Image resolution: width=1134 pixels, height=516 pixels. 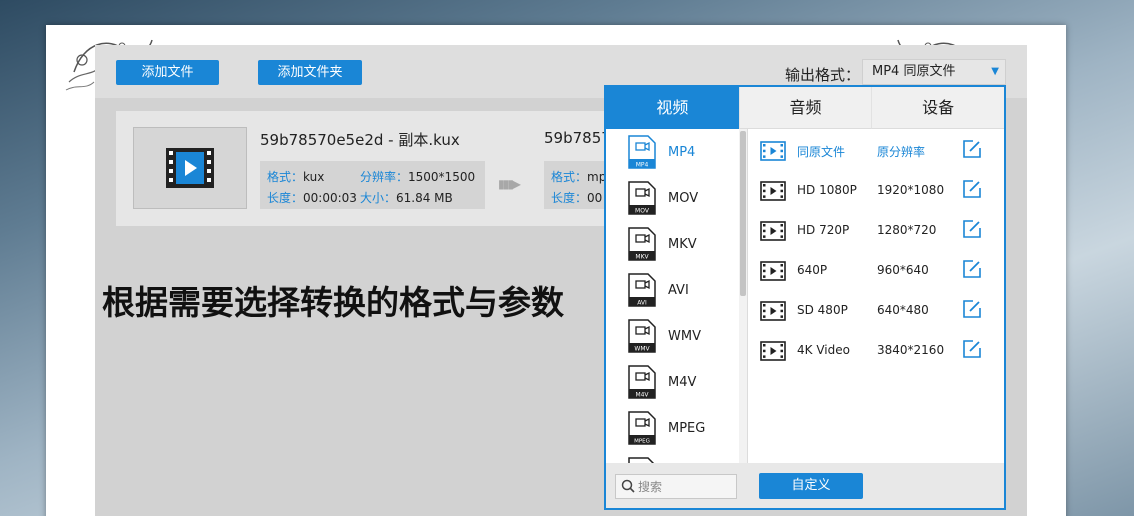 What do you see at coordinates (642, 303) in the screenshot?
I see `format-badge-text: AVI` at bounding box center [642, 303].